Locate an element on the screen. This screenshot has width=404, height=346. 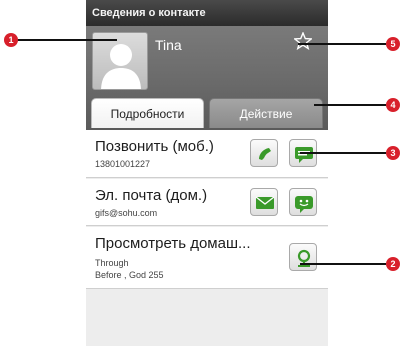
chat-button is located at coordinates (303, 202).